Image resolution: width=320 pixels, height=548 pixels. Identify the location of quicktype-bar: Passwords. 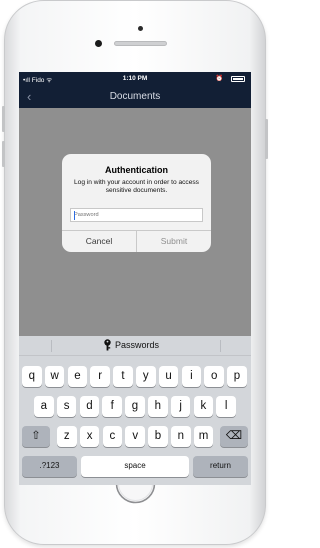
(135, 346).